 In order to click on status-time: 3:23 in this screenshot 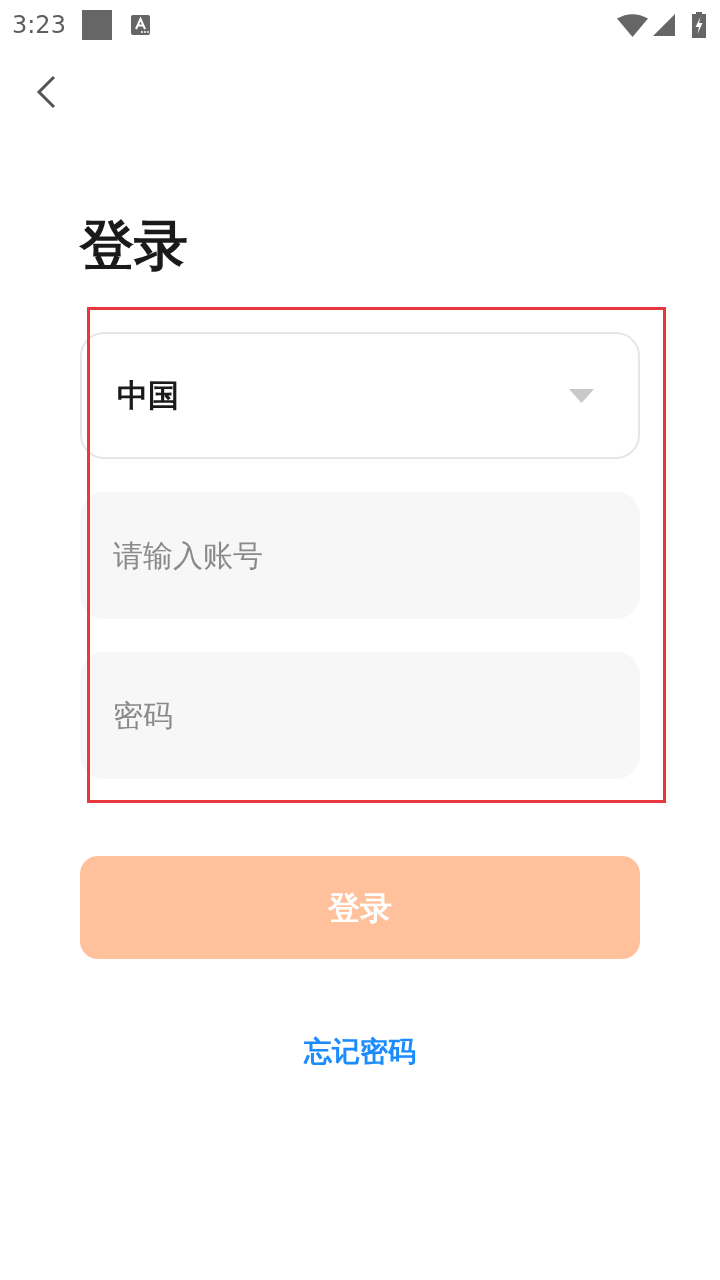, I will do `click(39, 25)`.